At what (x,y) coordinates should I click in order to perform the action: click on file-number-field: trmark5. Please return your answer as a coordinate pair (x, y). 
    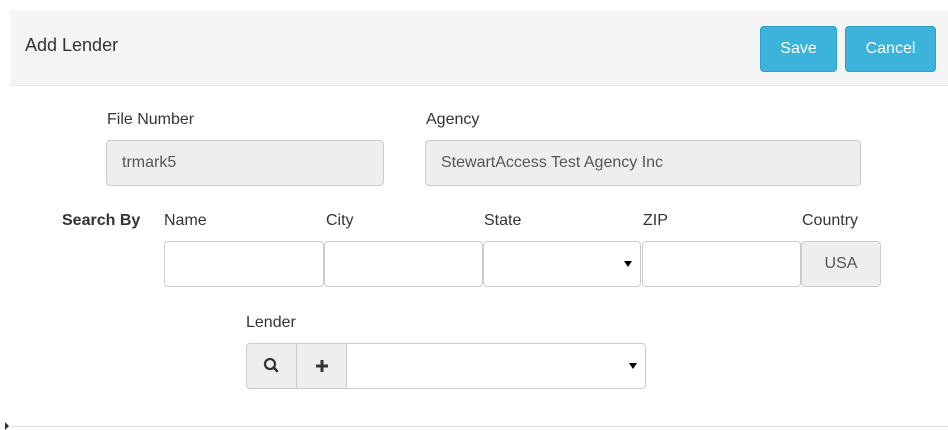
    Looking at the image, I should click on (245, 163).